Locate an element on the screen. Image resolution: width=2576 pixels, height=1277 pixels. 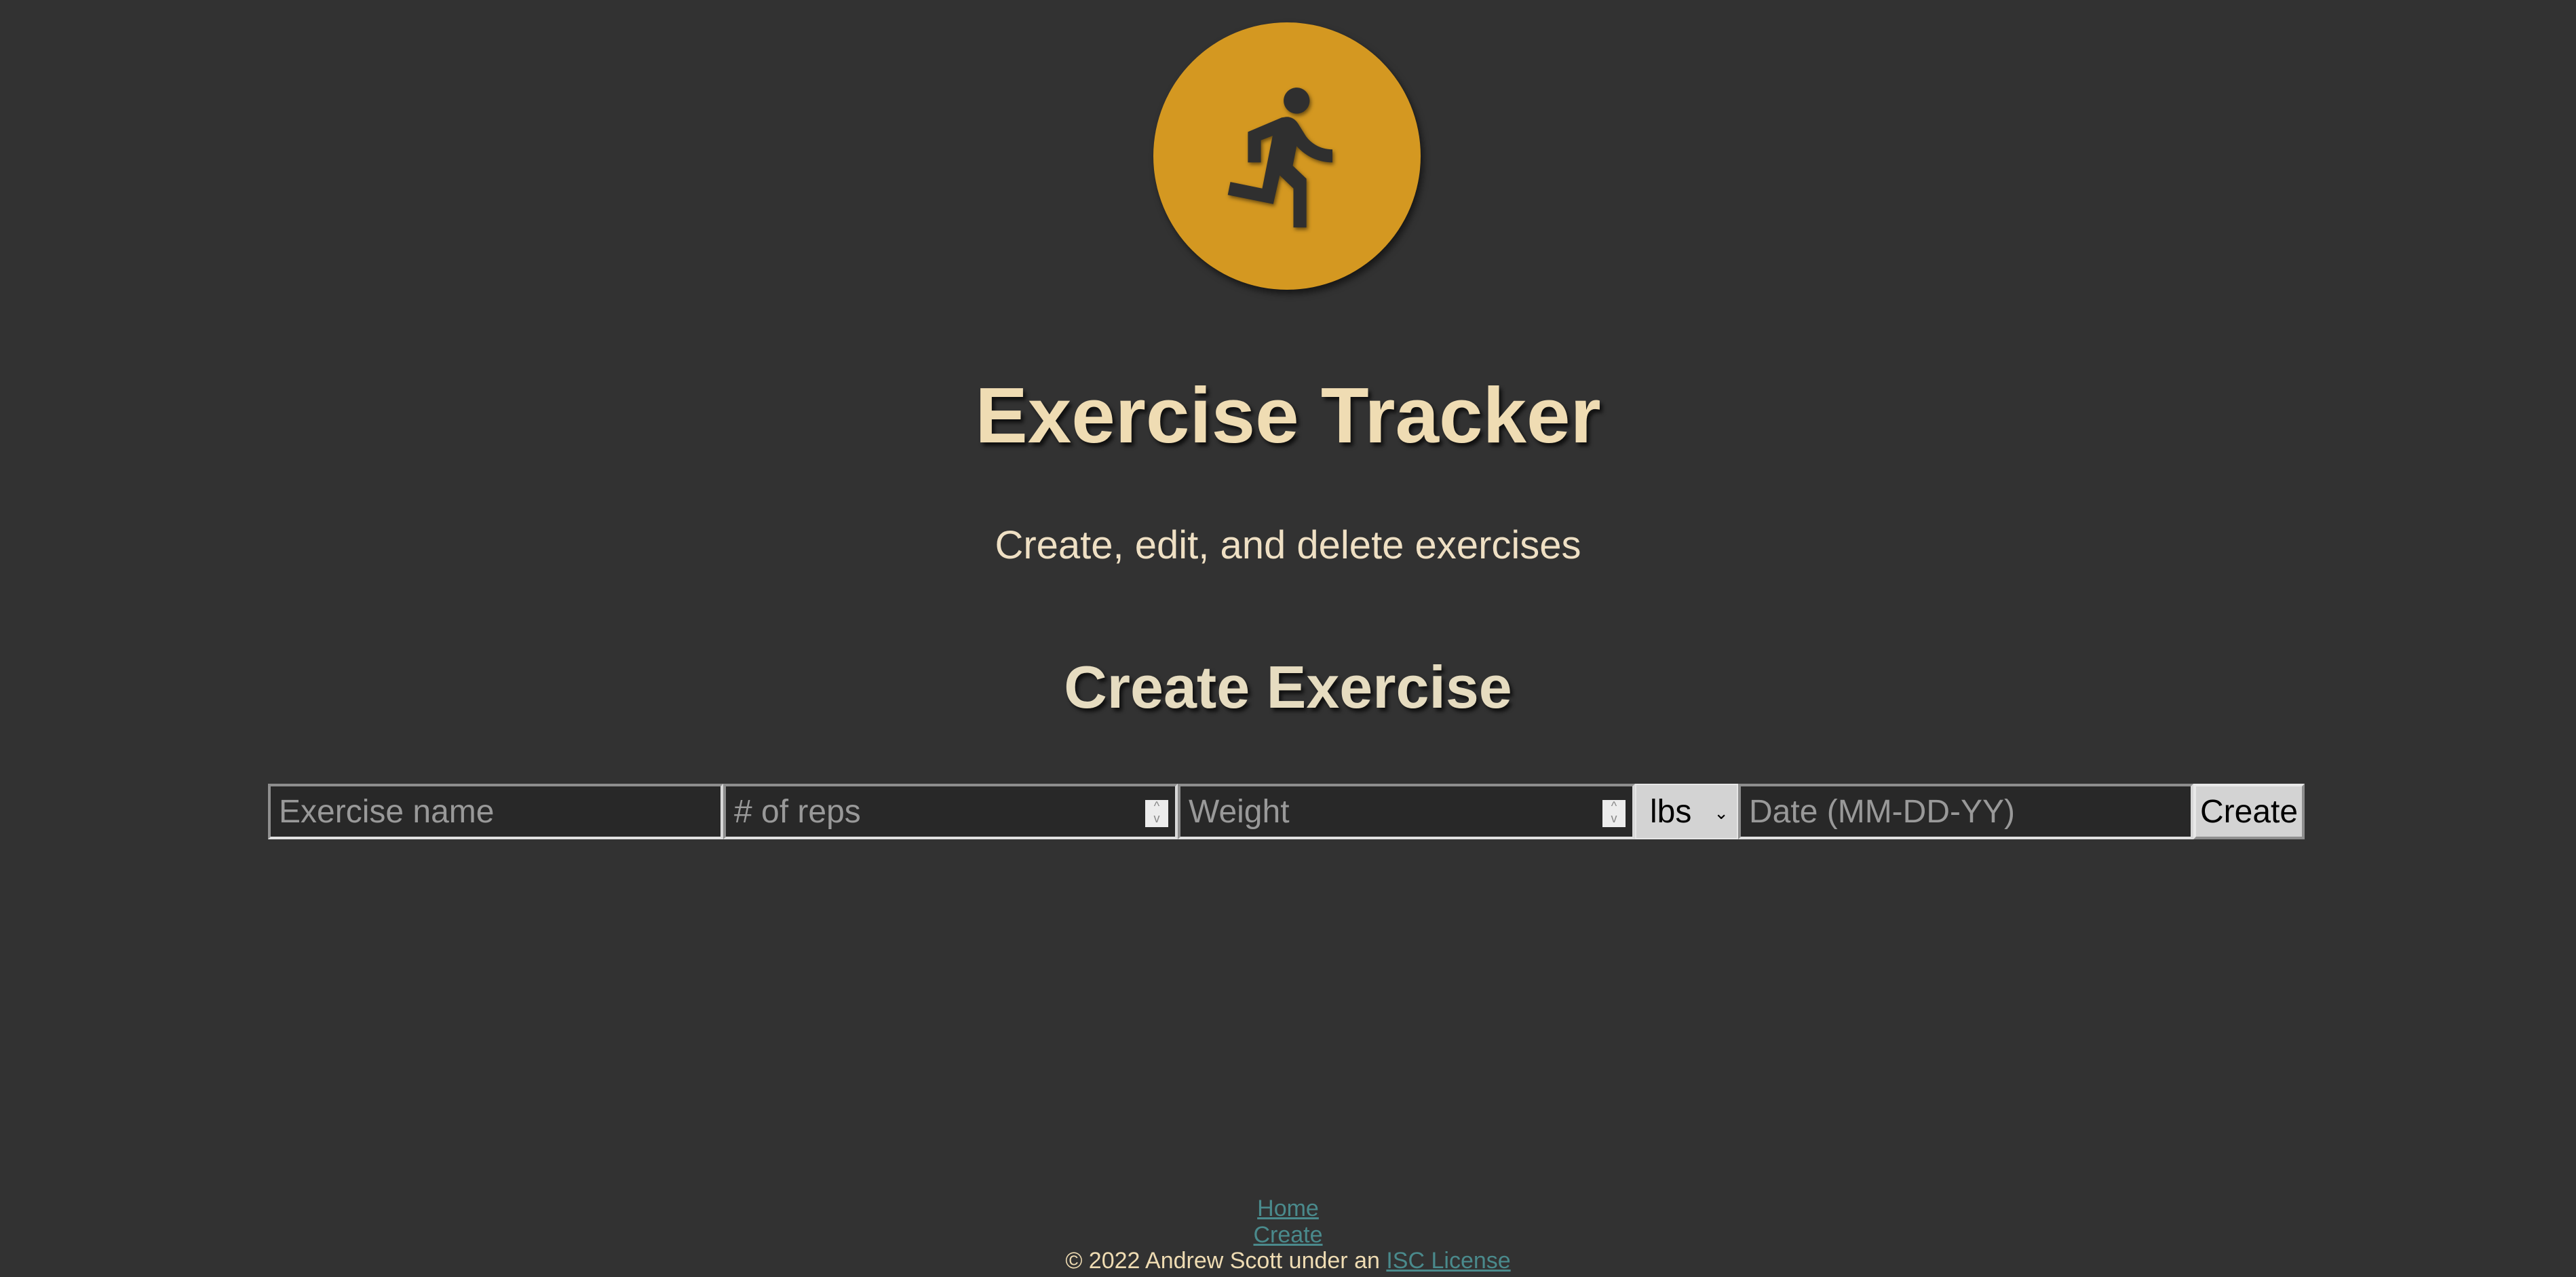
weight-input: Weight ^ v is located at coordinates (1406, 811).